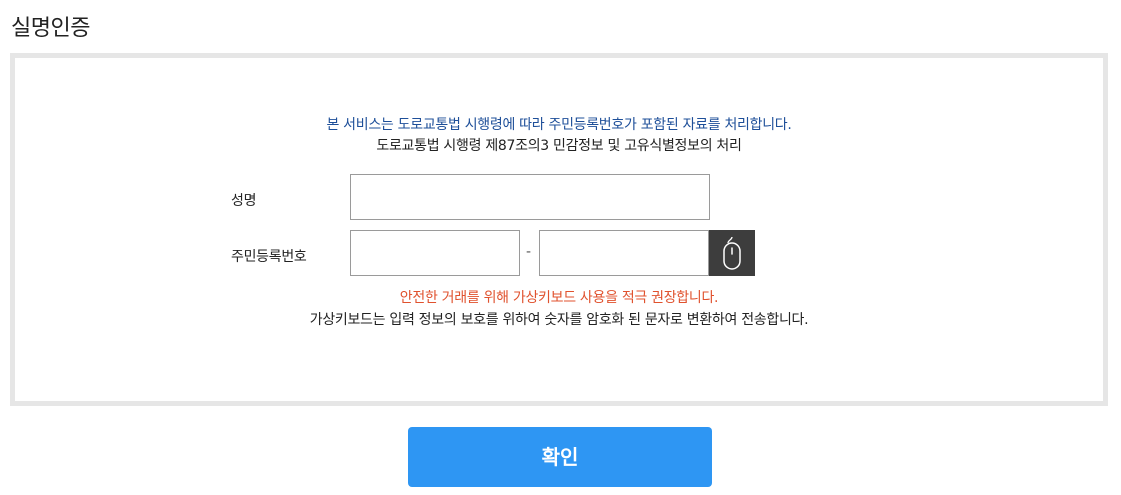 This screenshot has height=495, width=1121. Describe the element at coordinates (269, 257) in the screenshot. I see `rrn-label: 주민등록번호` at that location.